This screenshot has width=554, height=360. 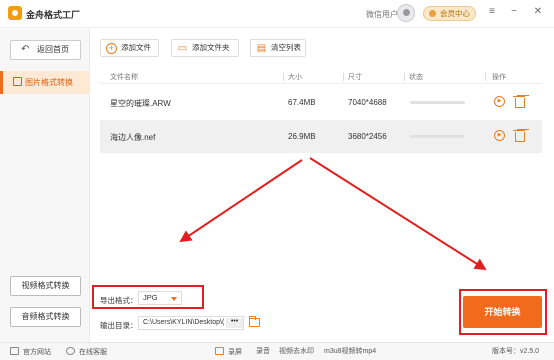 I want to click on clear-list-button: ▤ 清空列表, so click(x=278, y=48).